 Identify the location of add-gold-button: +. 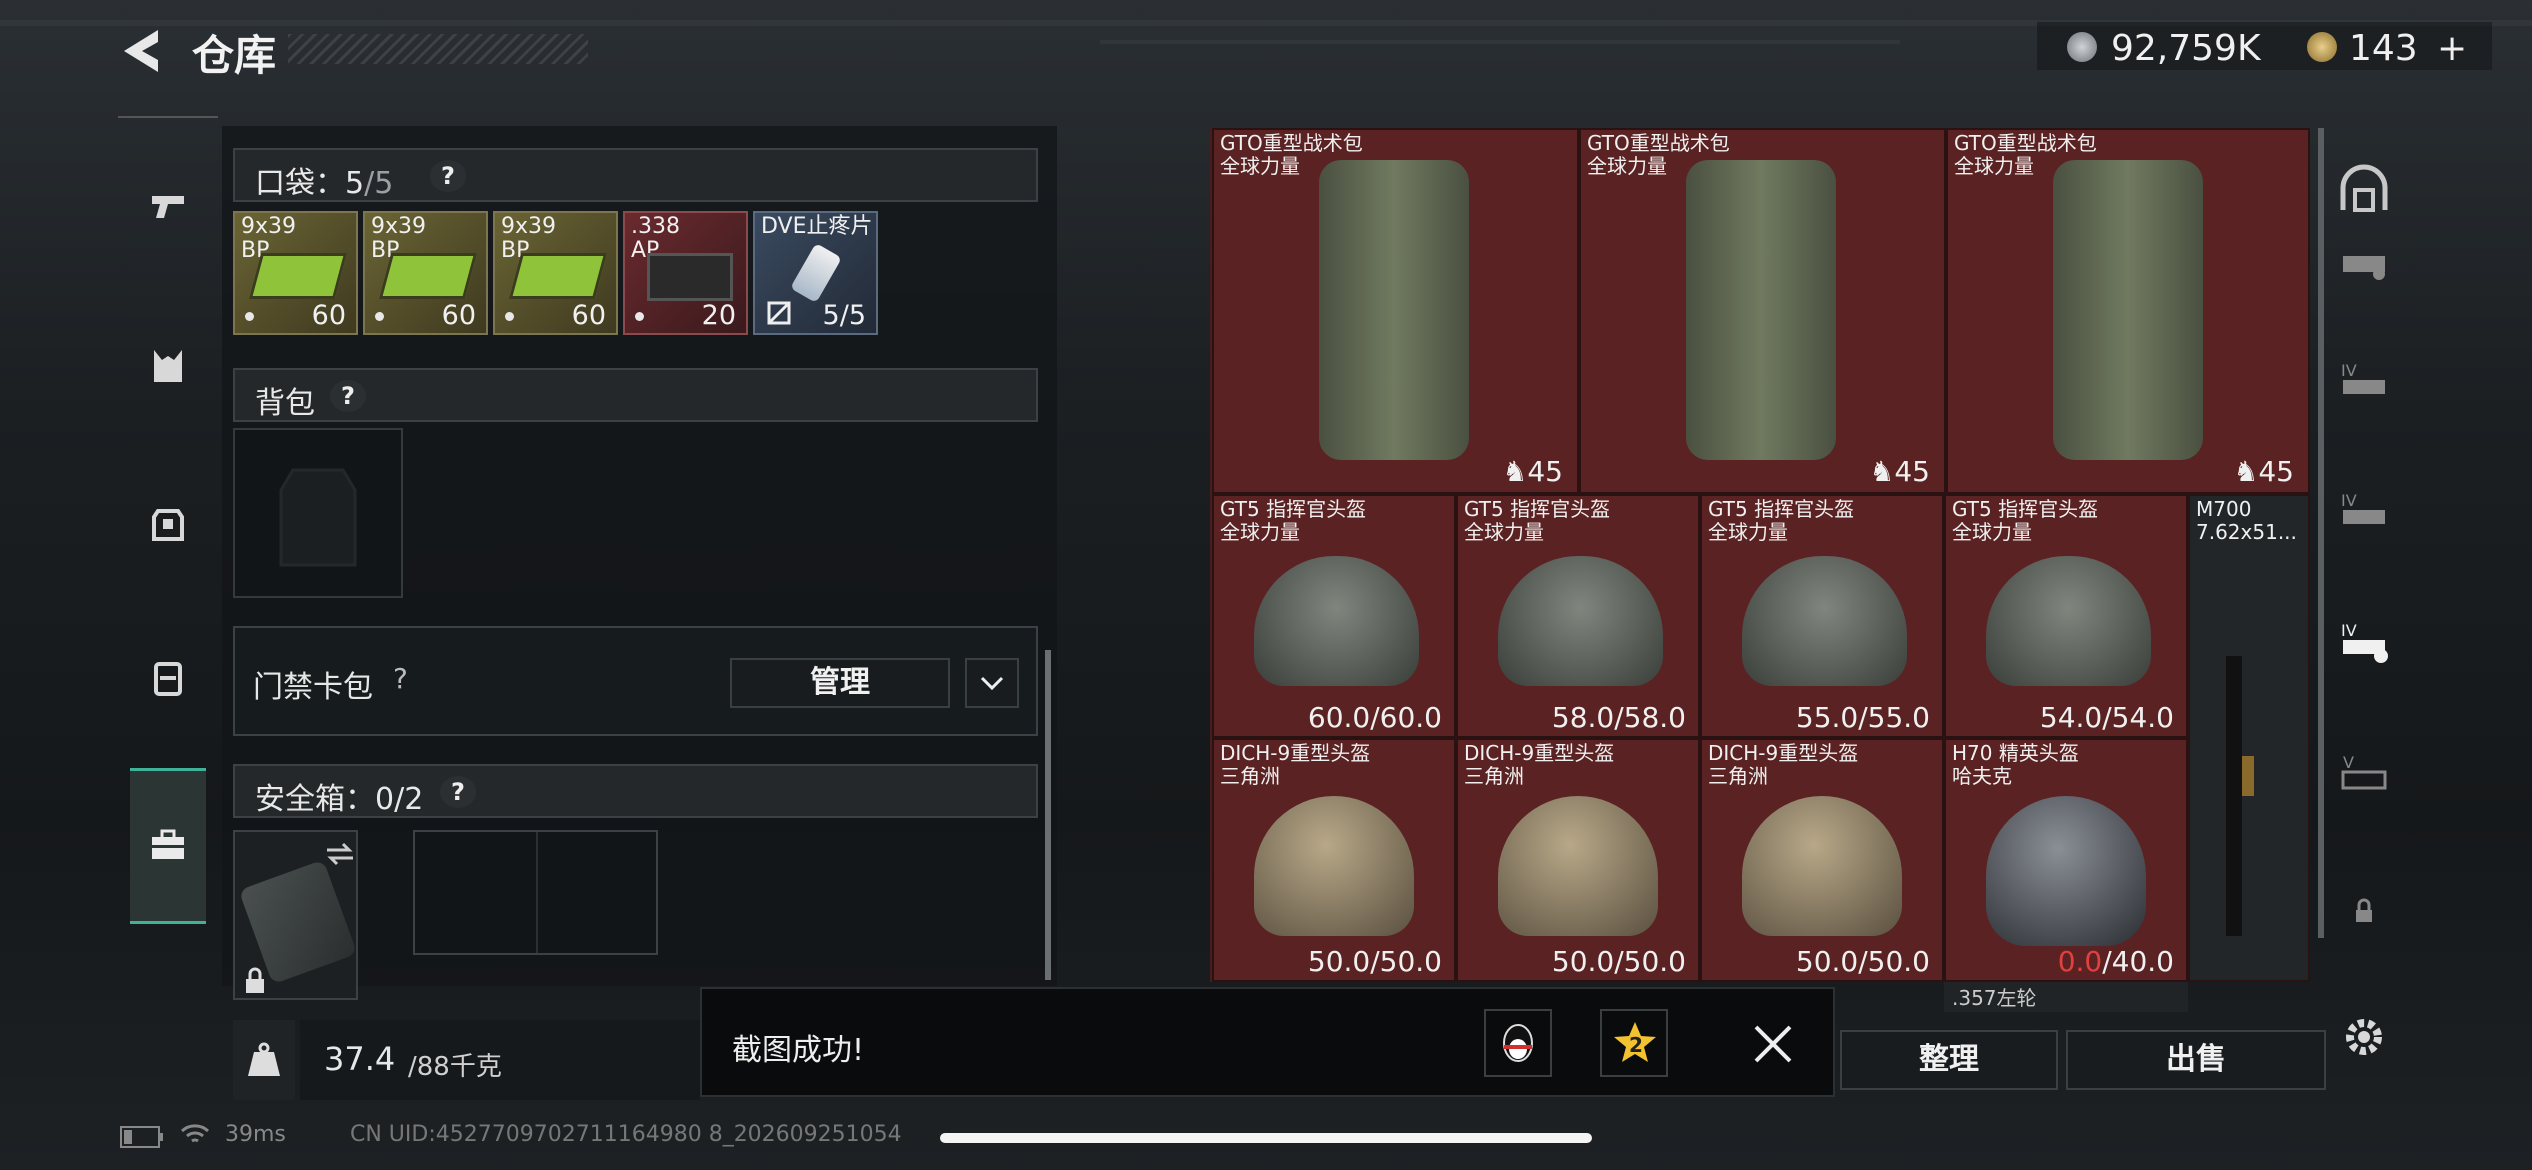
(2452, 48).